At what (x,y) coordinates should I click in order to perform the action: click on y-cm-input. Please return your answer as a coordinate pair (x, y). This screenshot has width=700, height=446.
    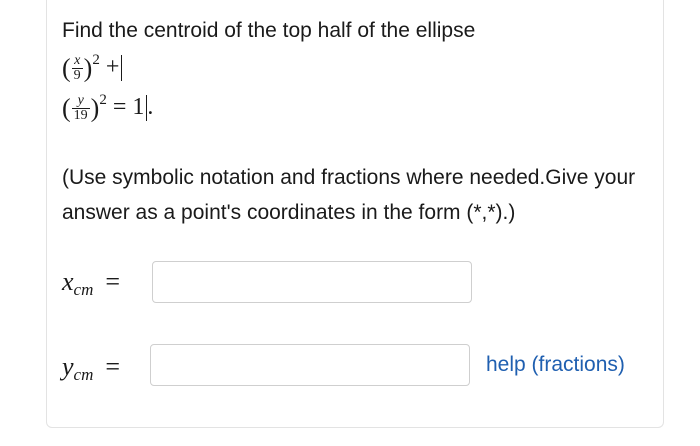
    Looking at the image, I should click on (310, 365).